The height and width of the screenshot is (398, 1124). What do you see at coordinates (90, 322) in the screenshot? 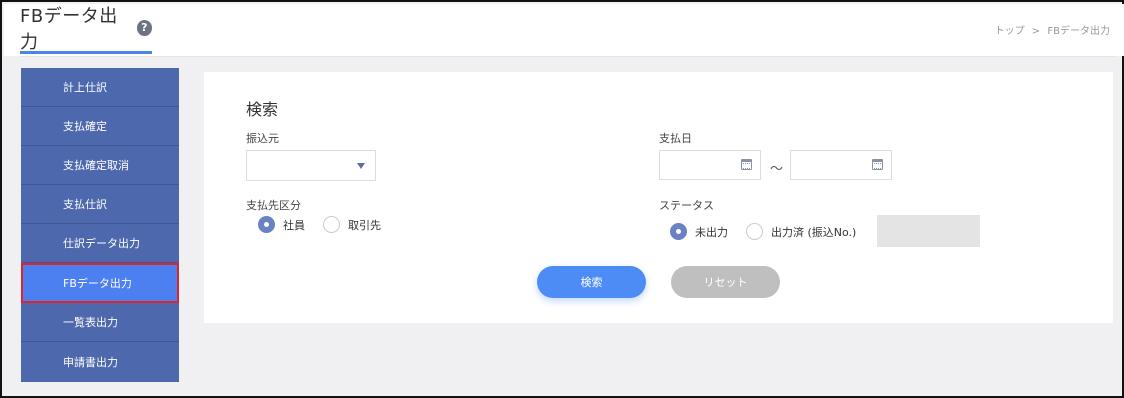
I see `sidebar-item-label: 一覧表出力` at bounding box center [90, 322].